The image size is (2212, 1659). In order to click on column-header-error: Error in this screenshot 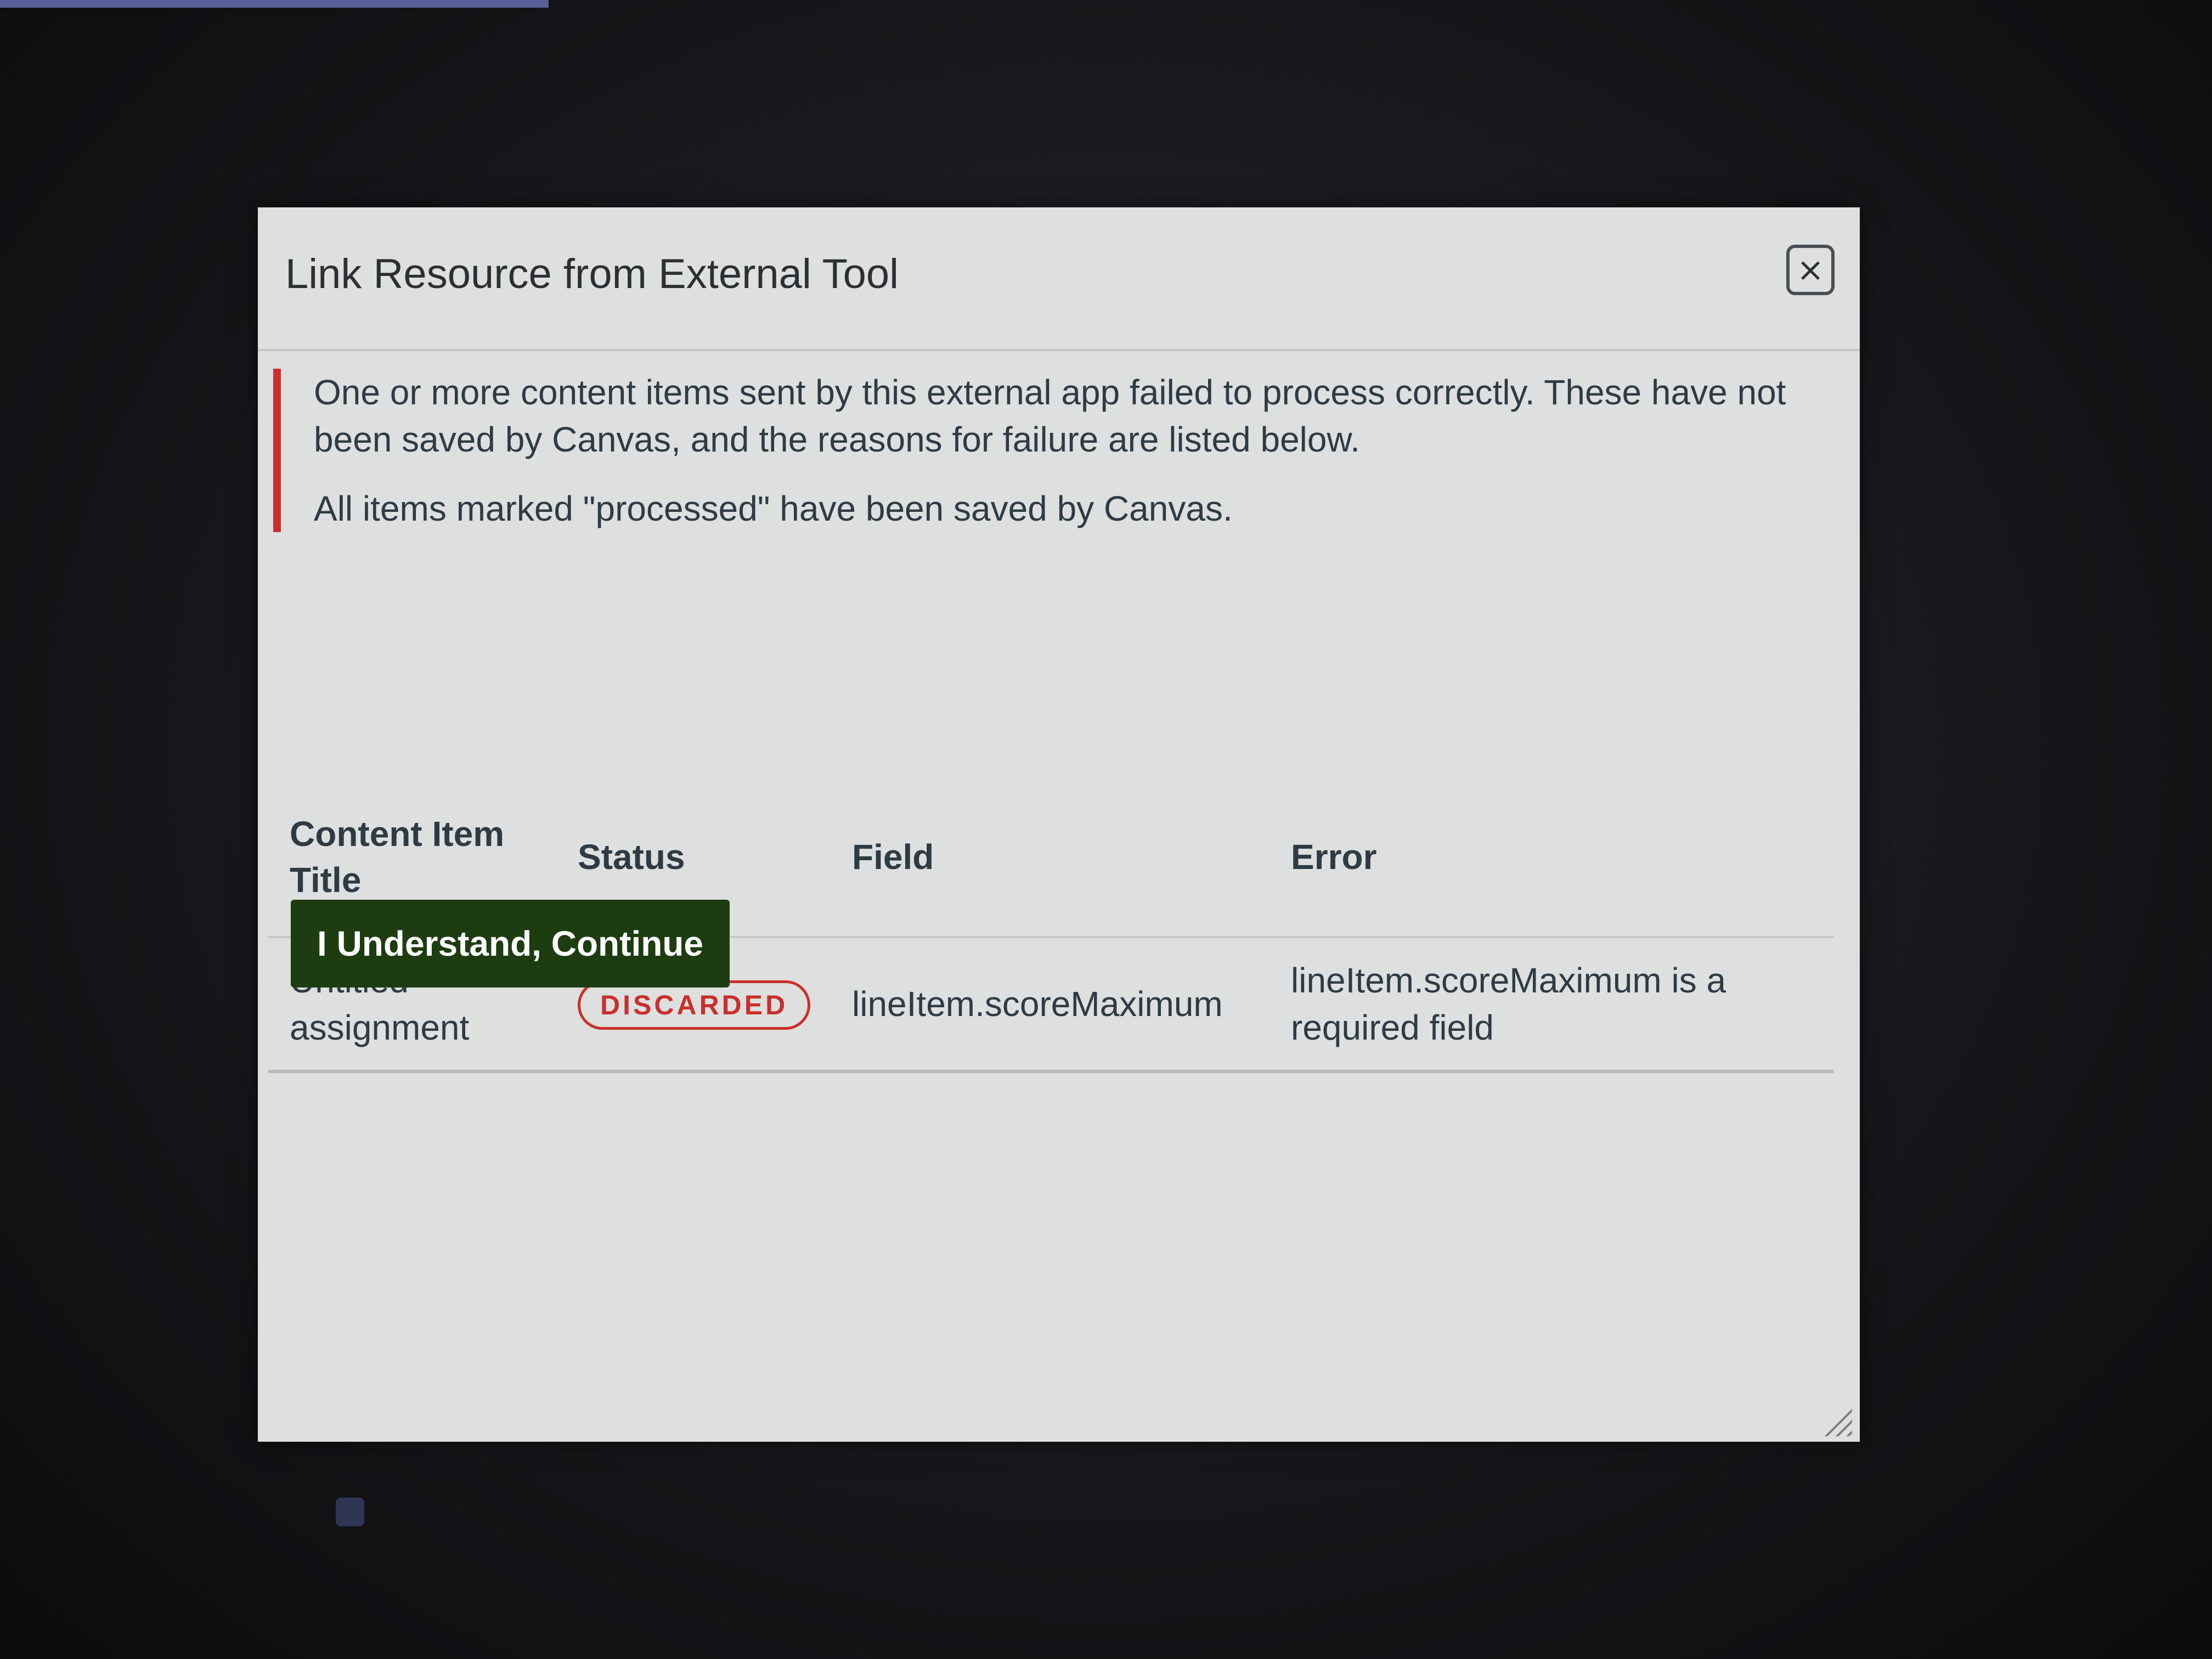, I will do `click(1551, 869)`.